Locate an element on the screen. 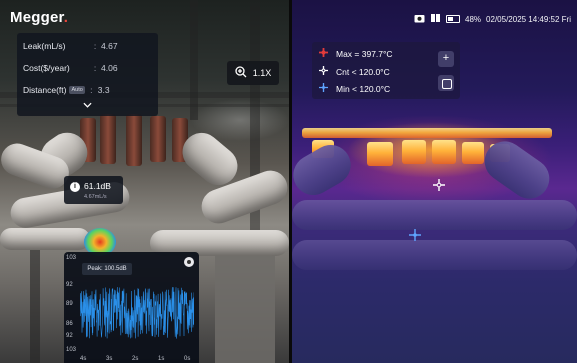  detection-db: 61.1dB is located at coordinates (97, 186).